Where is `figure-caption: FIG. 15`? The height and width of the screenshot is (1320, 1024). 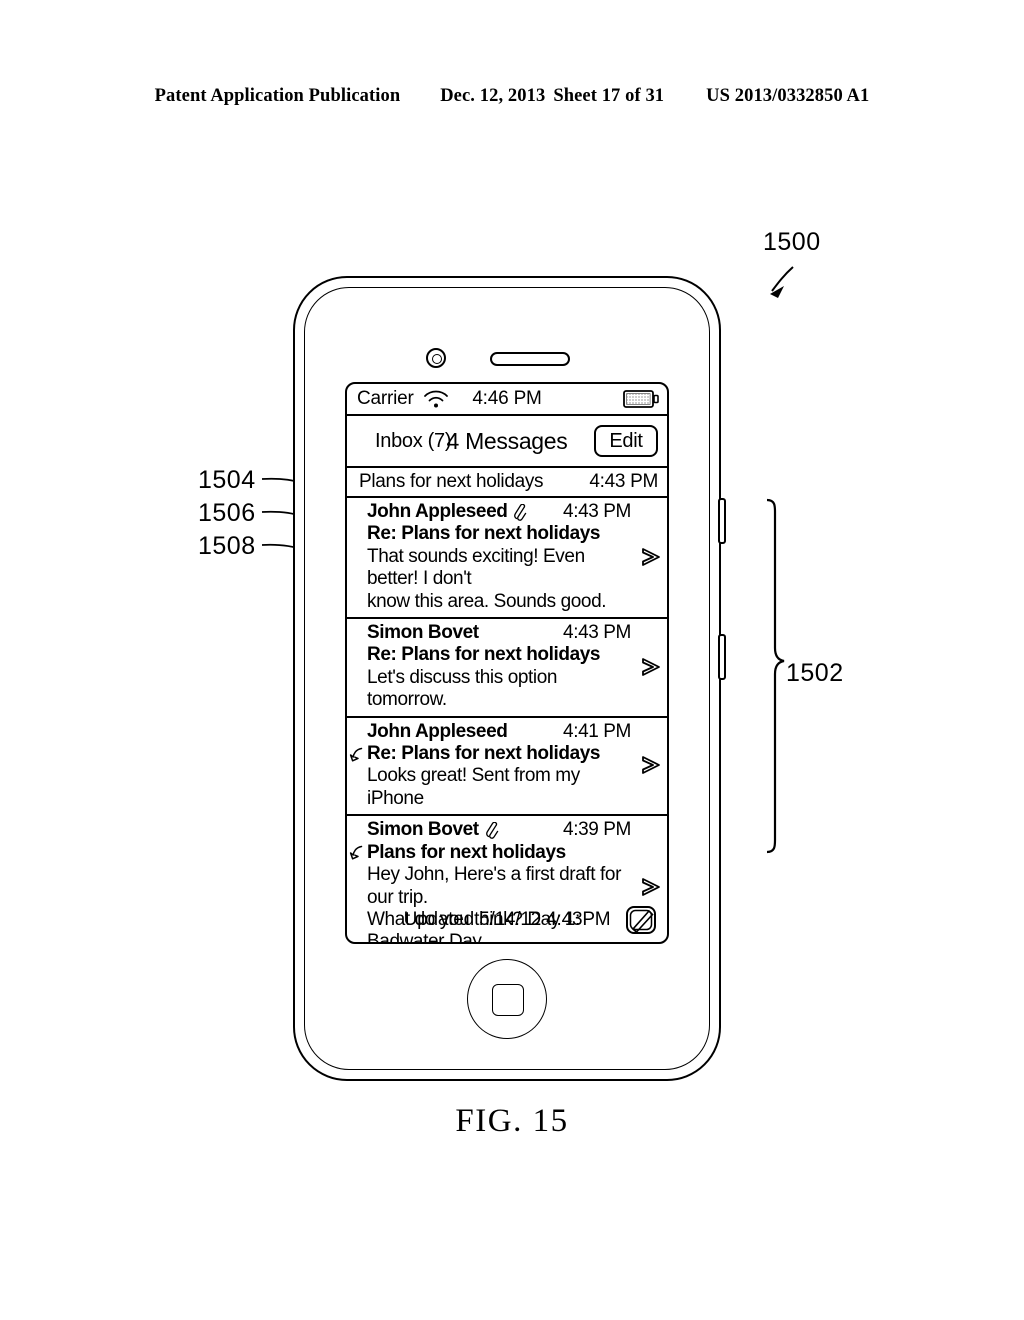 figure-caption: FIG. 15 is located at coordinates (512, 1121).